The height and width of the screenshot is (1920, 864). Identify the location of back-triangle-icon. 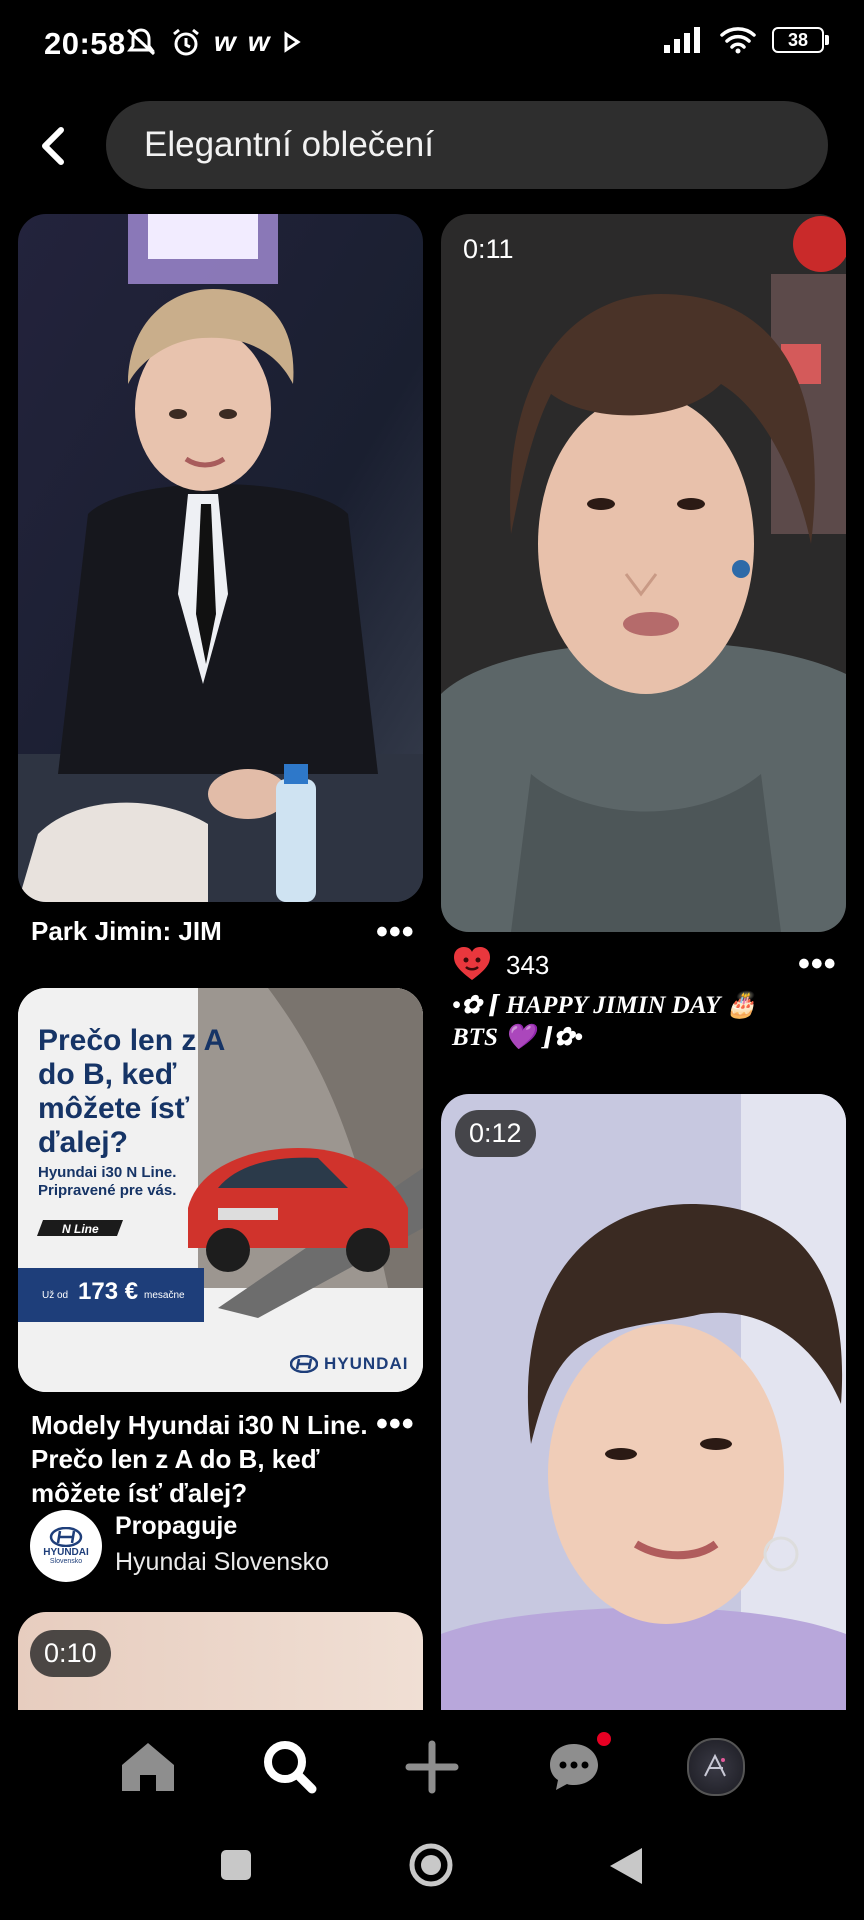
(626, 1866).